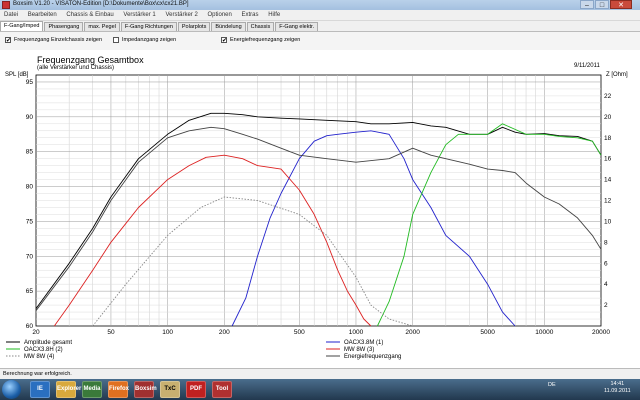 This screenshot has height=400, width=640. What do you see at coordinates (30, 117) in the screenshot?
I see `y-tick-label: 90` at bounding box center [30, 117].